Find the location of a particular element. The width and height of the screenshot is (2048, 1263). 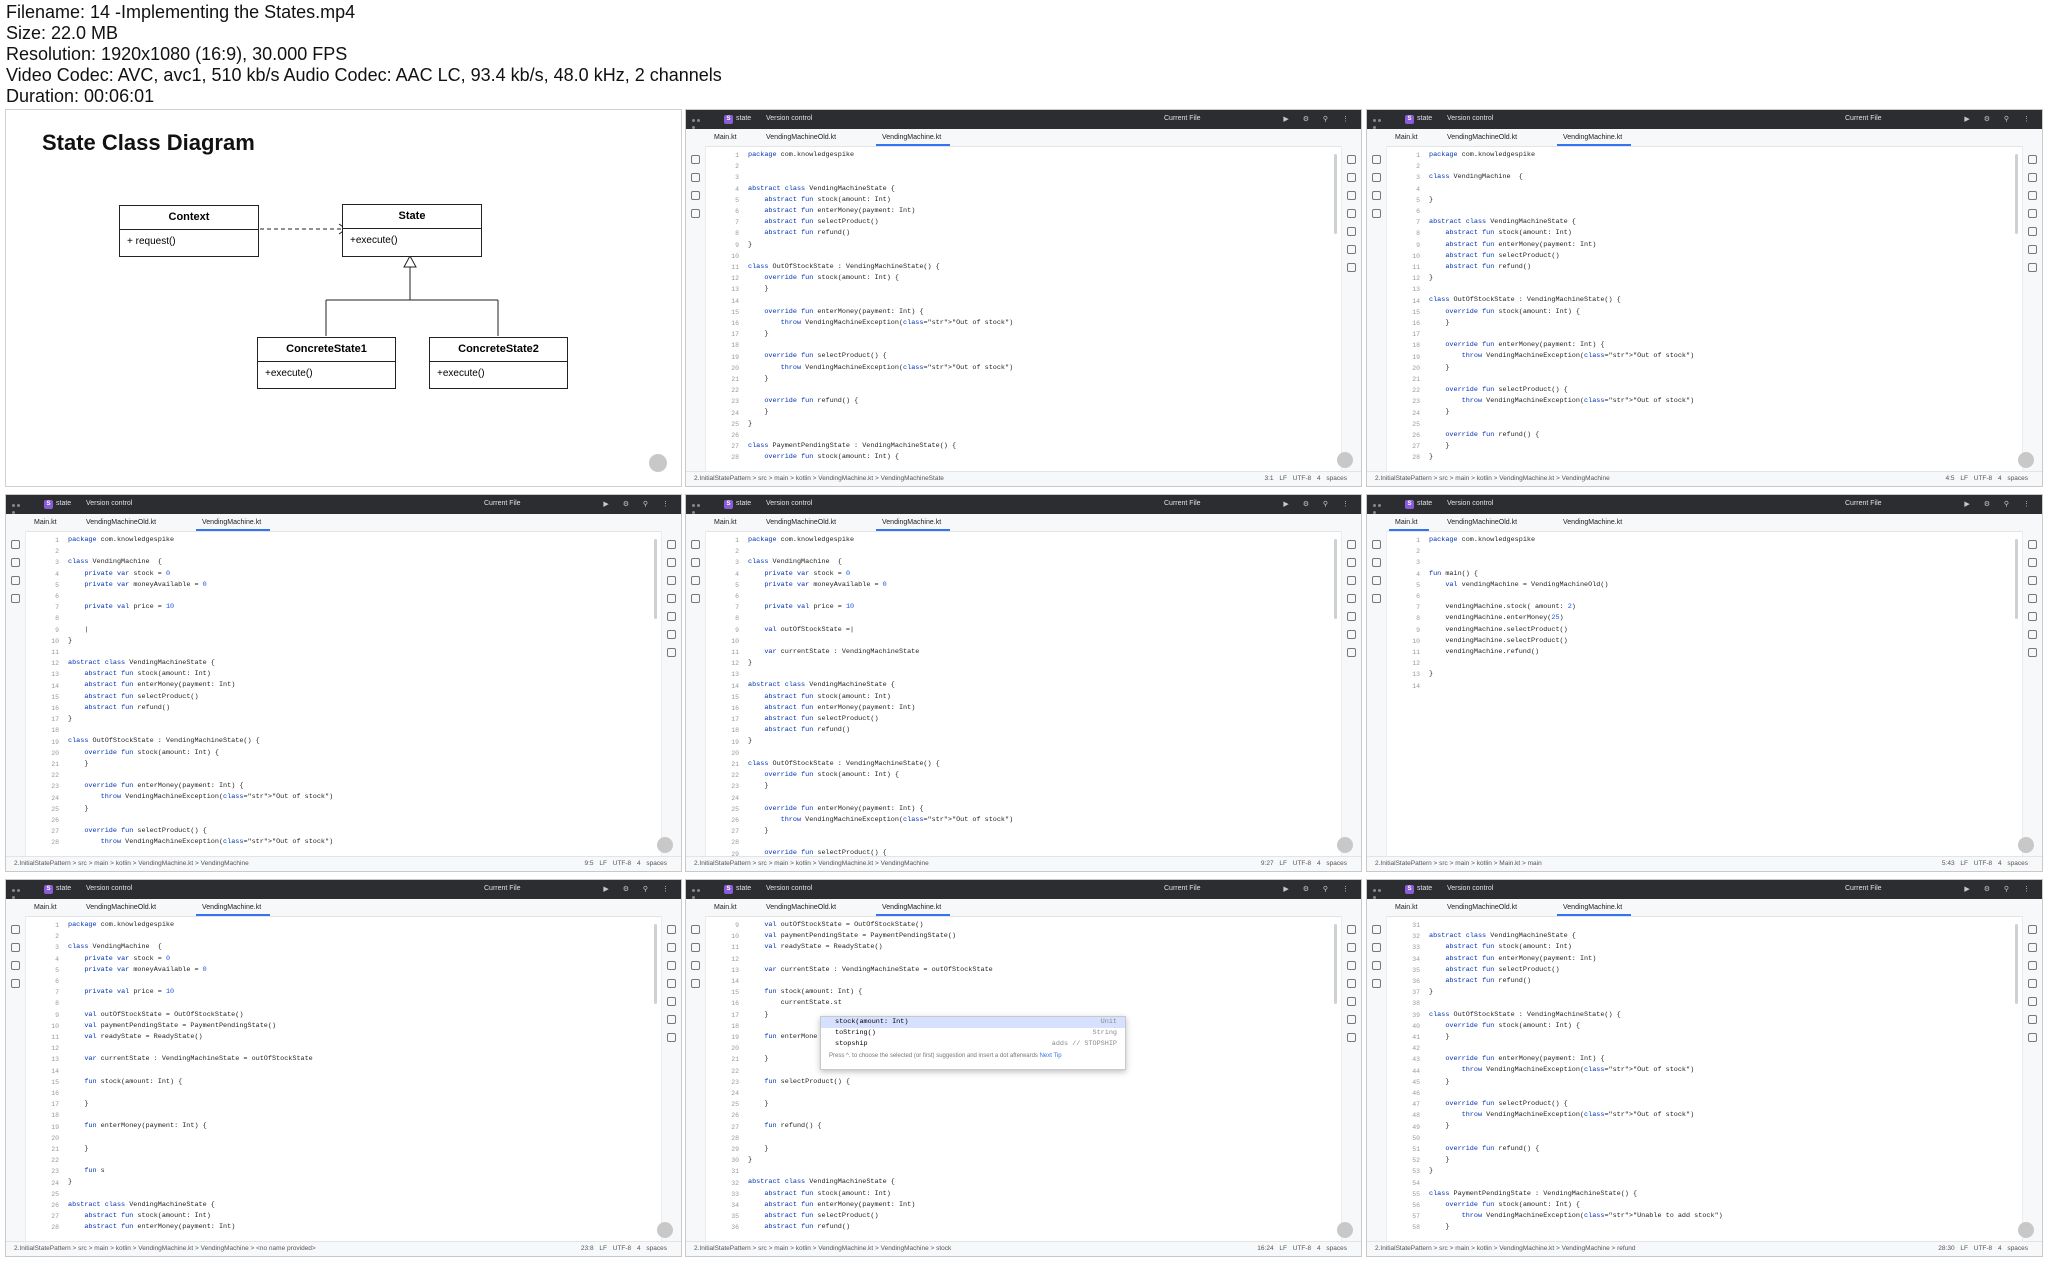

status-info: 16:24 LF UTF-8 4 spaces is located at coordinates (1302, 1248).